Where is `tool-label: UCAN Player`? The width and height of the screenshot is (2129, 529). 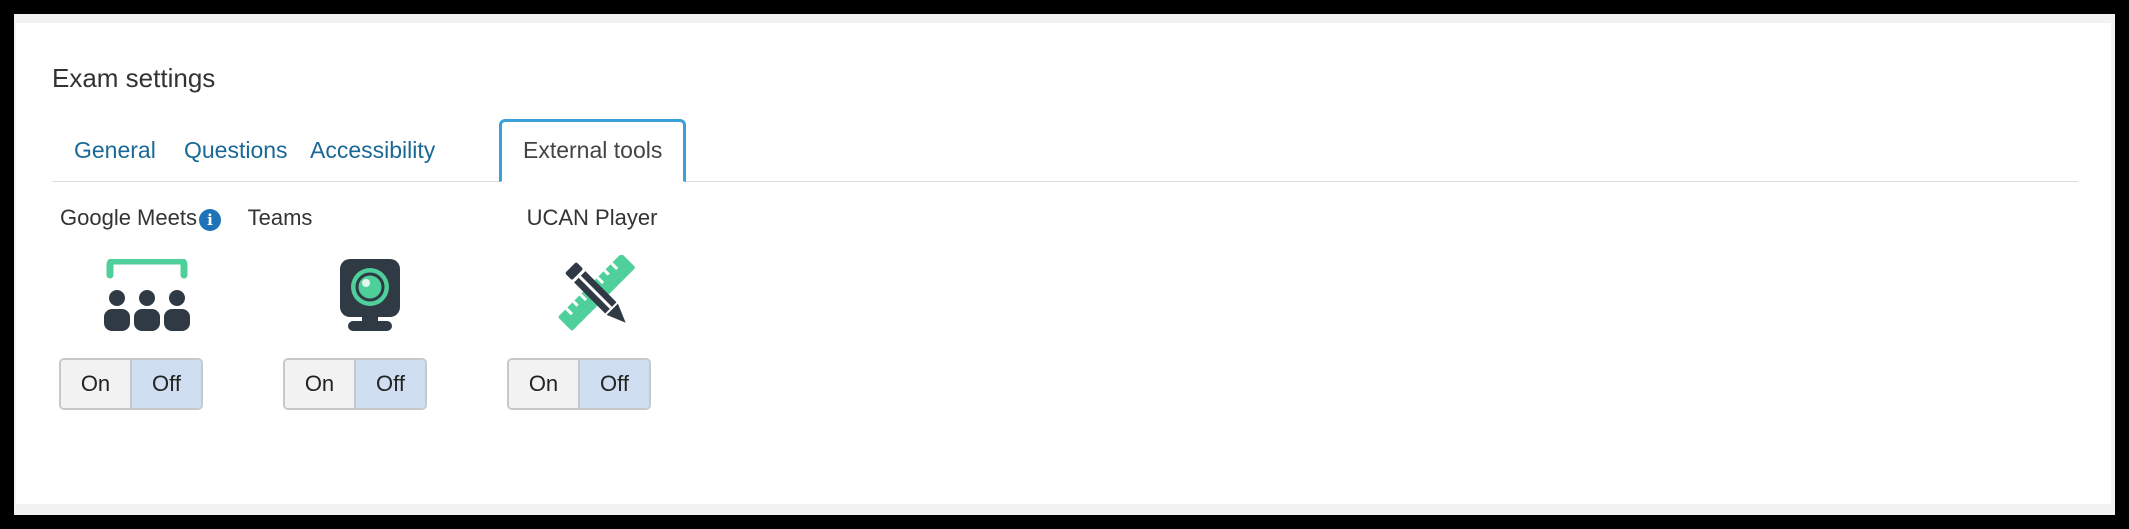 tool-label: UCAN Player is located at coordinates (592, 218).